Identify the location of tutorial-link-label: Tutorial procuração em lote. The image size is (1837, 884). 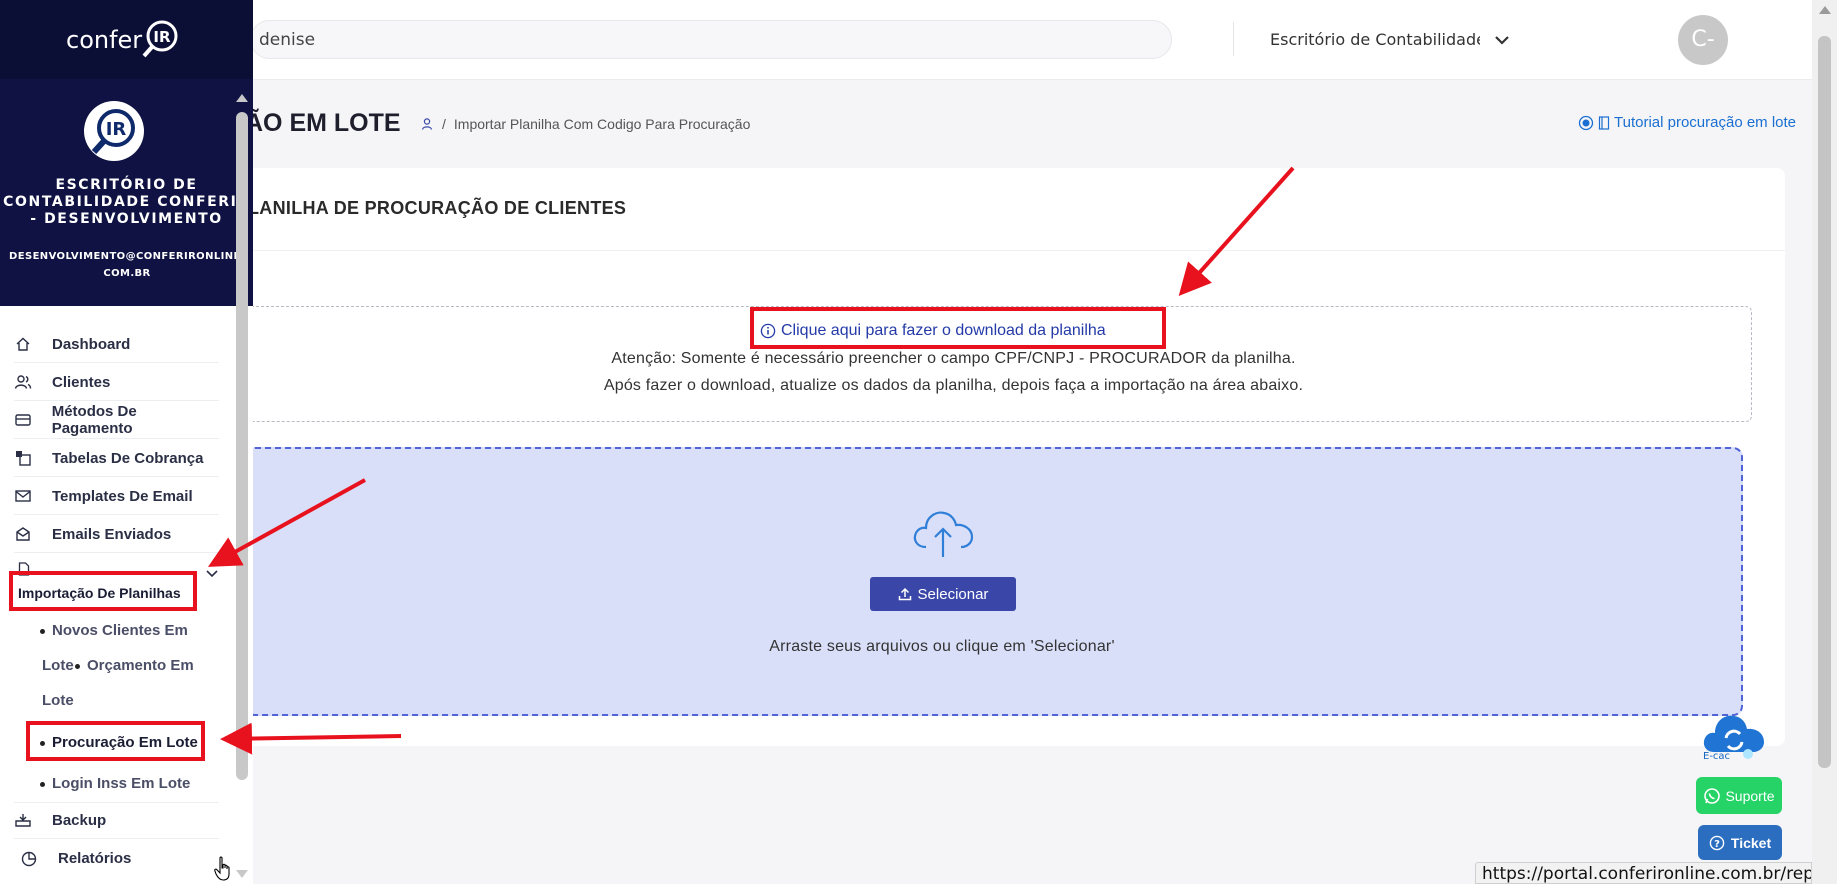
(1705, 122).